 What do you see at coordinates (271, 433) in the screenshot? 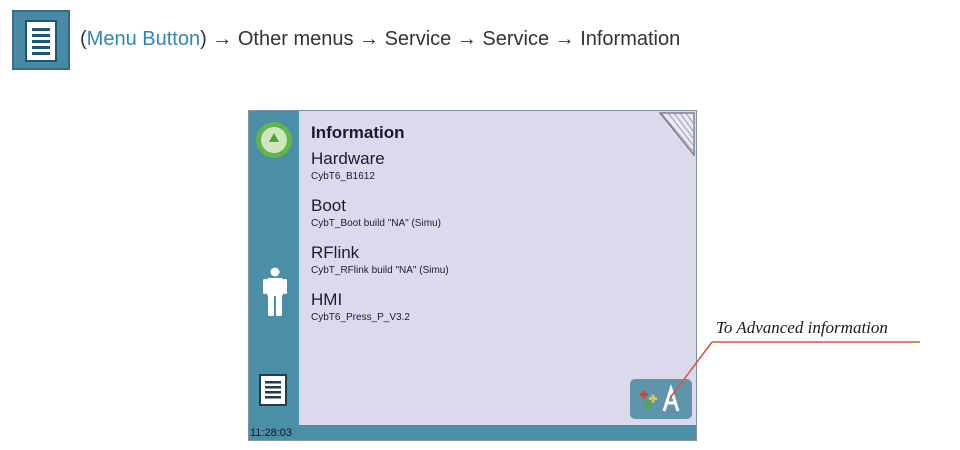
I see `clock-text: 11:28:03` at bounding box center [271, 433].